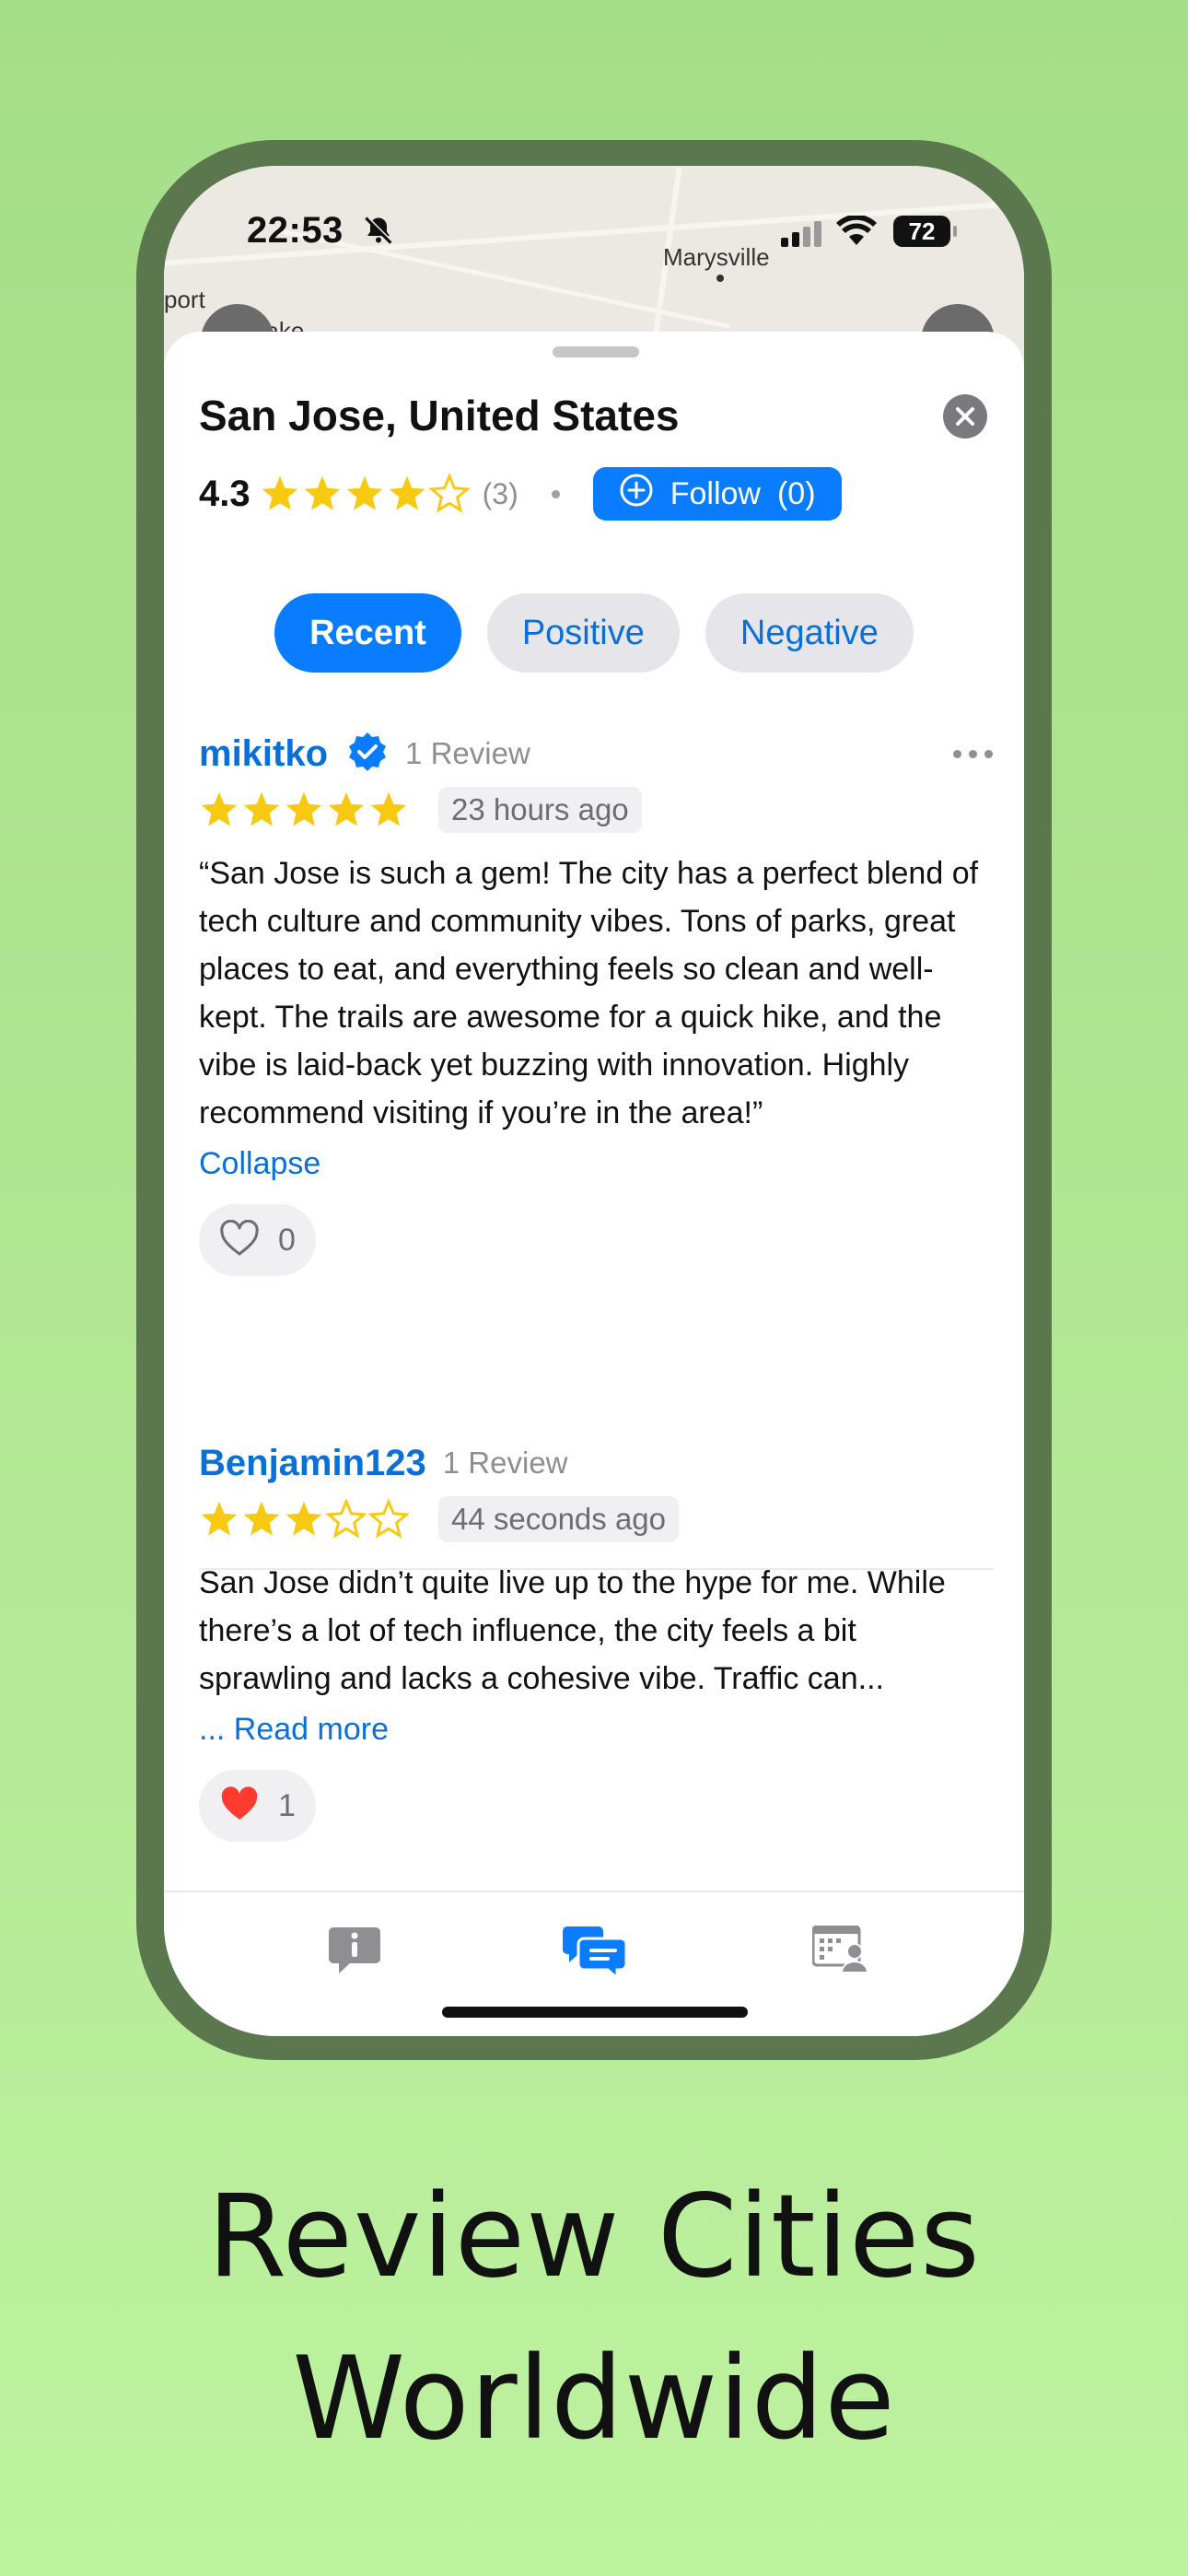 The width and height of the screenshot is (1188, 2576). Describe the element at coordinates (594, 237) in the screenshot. I see `status-bar: 22:53 72` at that location.